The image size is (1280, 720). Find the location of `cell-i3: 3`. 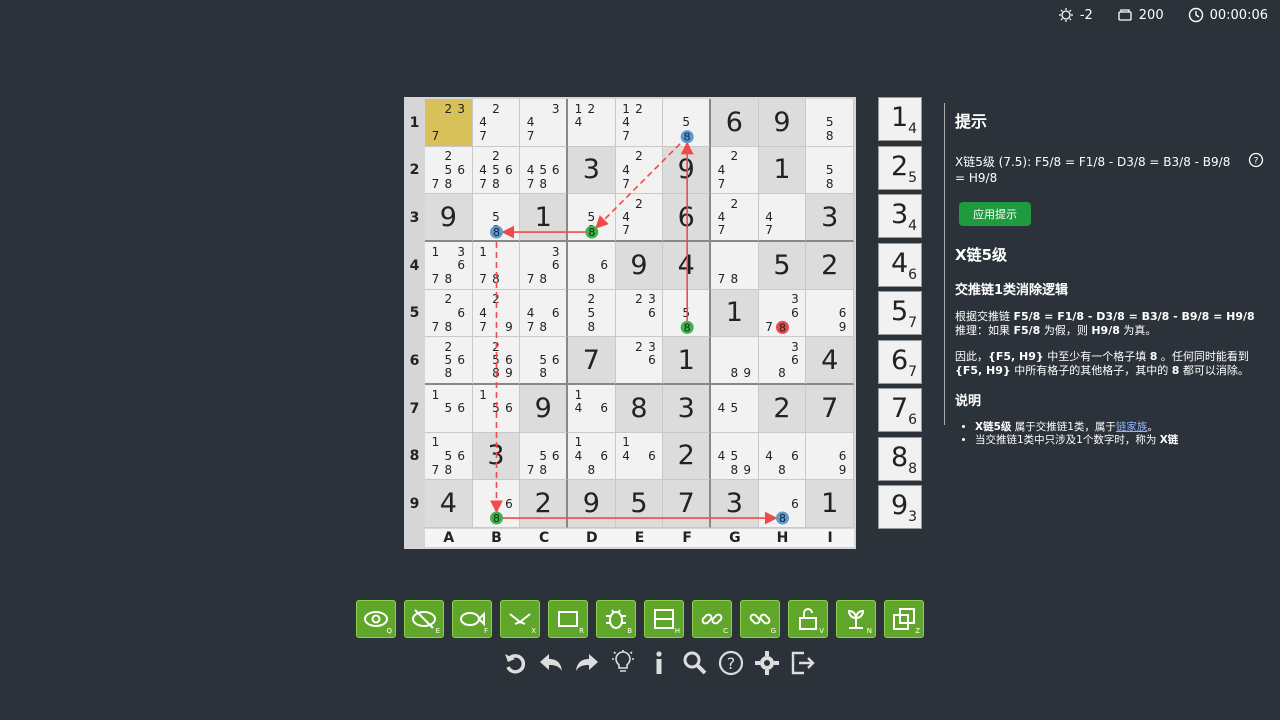

cell-i3: 3 is located at coordinates (830, 218).